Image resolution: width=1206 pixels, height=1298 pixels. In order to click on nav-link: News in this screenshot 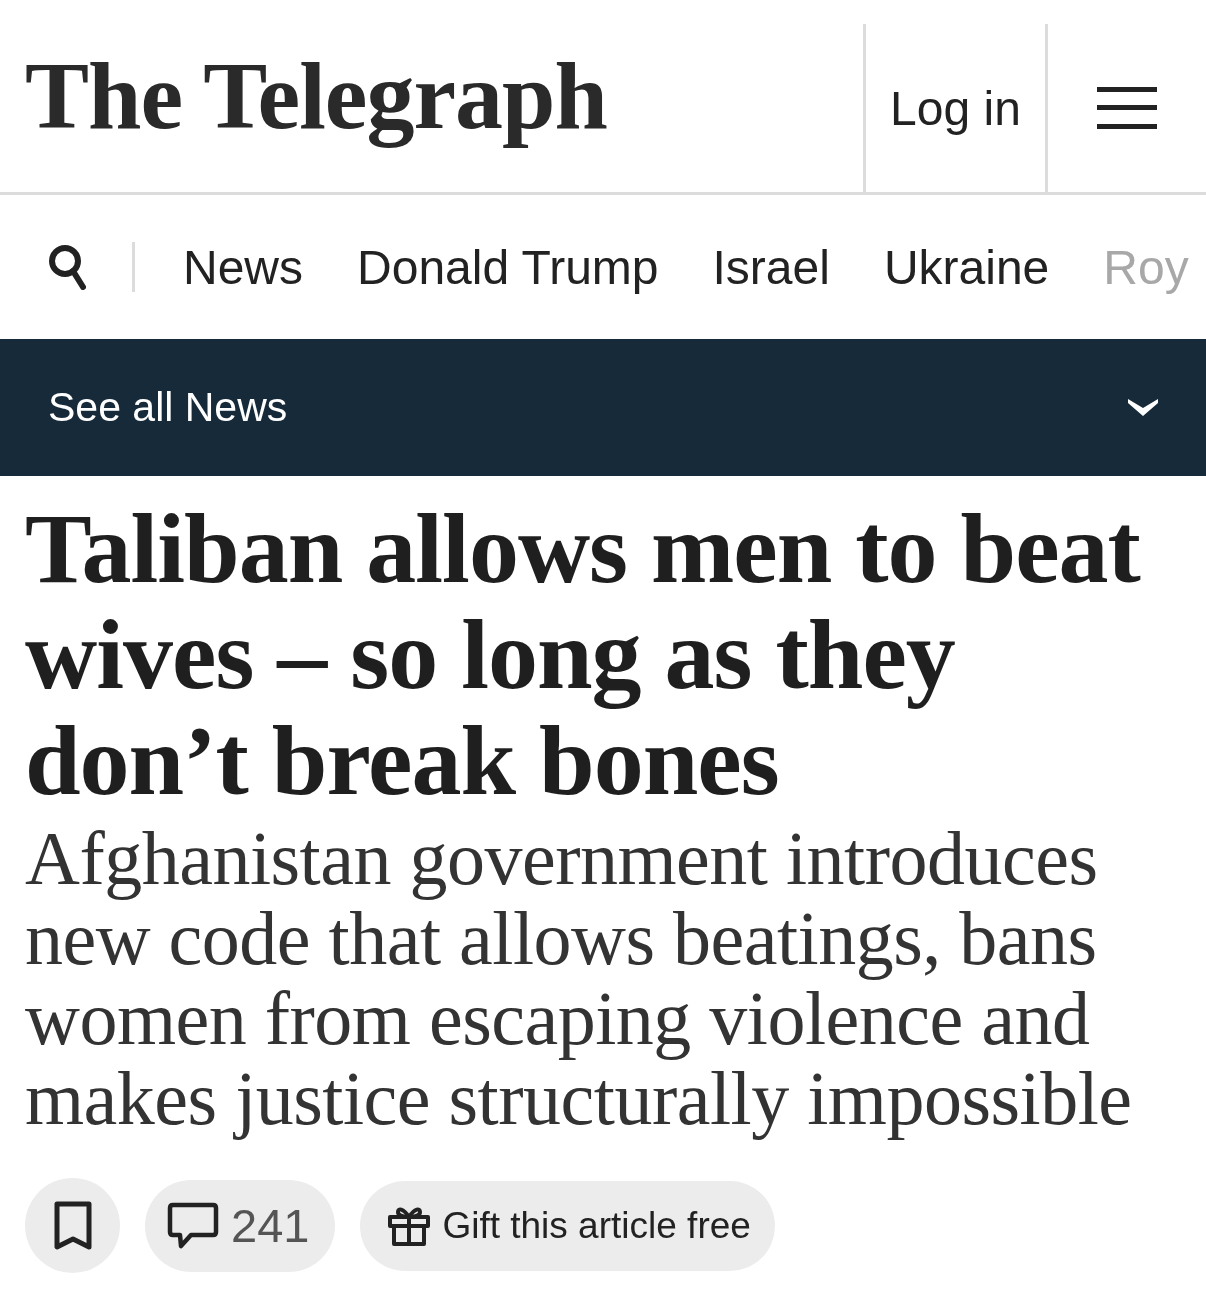, I will do `click(243, 267)`.